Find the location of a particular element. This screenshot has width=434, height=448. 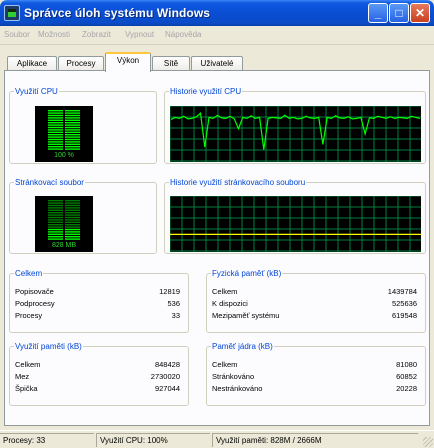

threads-value: 536 is located at coordinates (173, 303).